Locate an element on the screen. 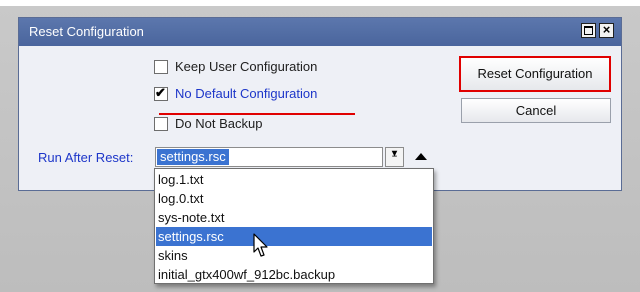  dialog-titlebar: Reset Configuration × is located at coordinates (320, 32).